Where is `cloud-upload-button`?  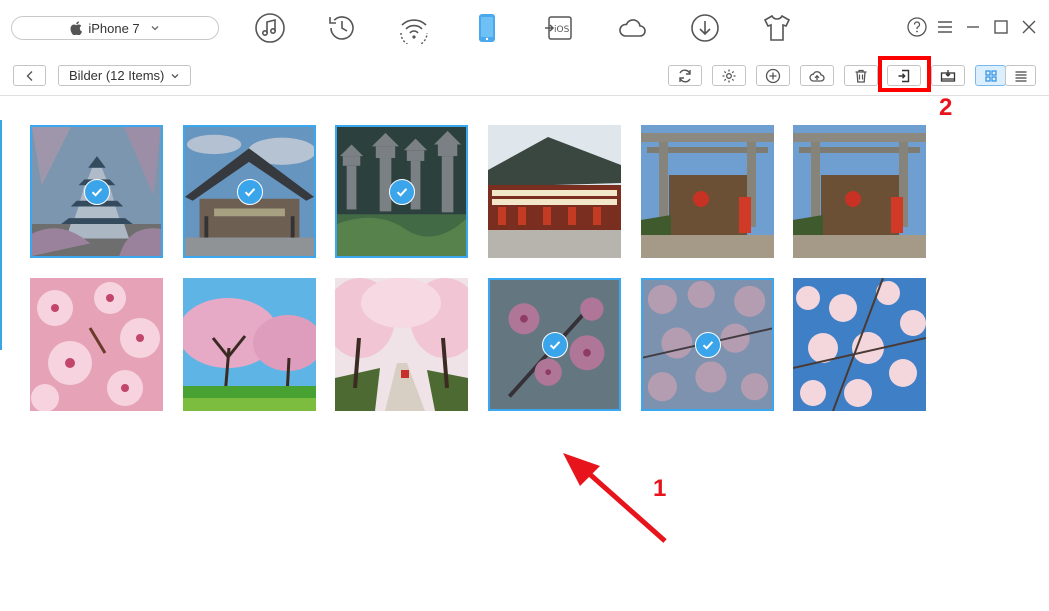 cloud-upload-button is located at coordinates (817, 75).